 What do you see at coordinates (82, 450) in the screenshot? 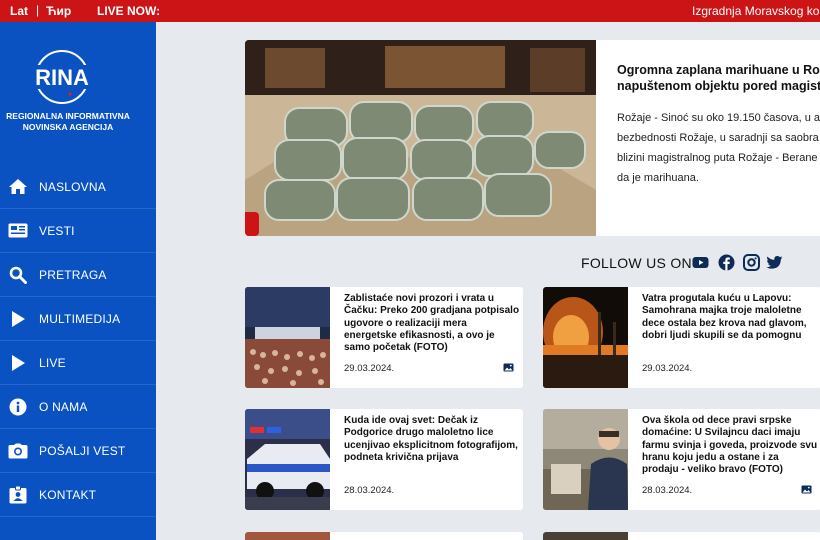
I see `nav-label: POŠALJI VEST` at bounding box center [82, 450].